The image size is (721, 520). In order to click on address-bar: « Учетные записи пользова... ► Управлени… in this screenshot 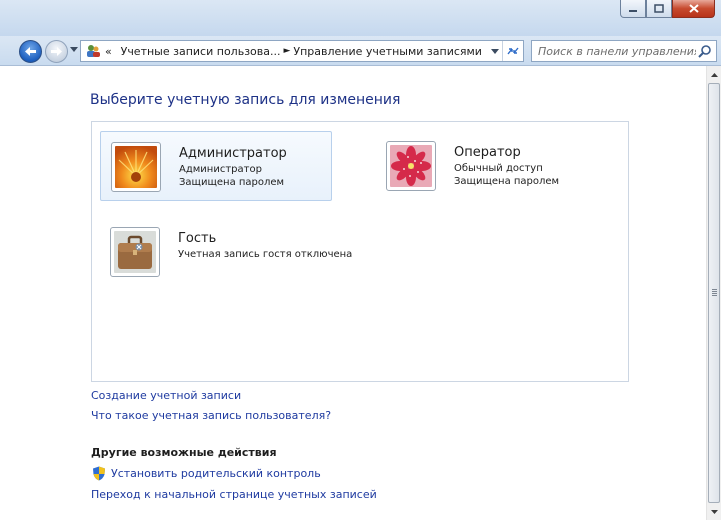, I will do `click(302, 51)`.